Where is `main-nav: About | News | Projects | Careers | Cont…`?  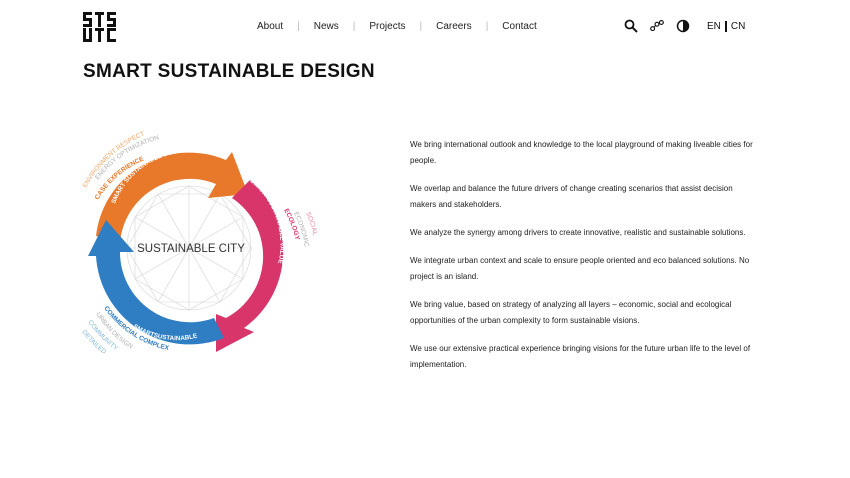 main-nav: About | News | Projects | Careers | Cont… is located at coordinates (397, 26).